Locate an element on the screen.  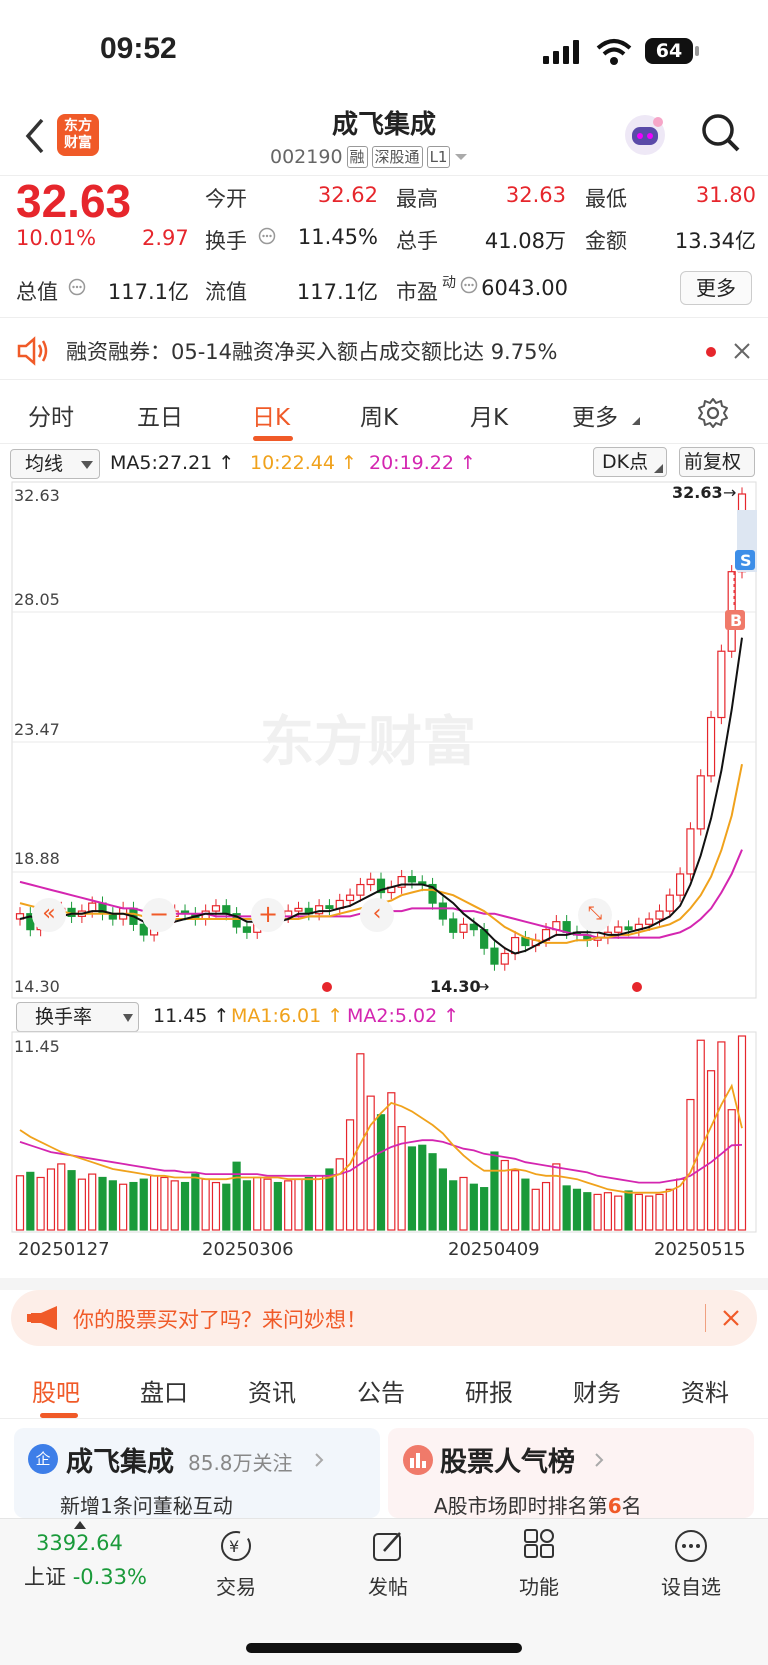
stock-forum-card: 企 成飞集成 85.8万关注 新增1条问董秘互动 is located at coordinates (197, 1473).